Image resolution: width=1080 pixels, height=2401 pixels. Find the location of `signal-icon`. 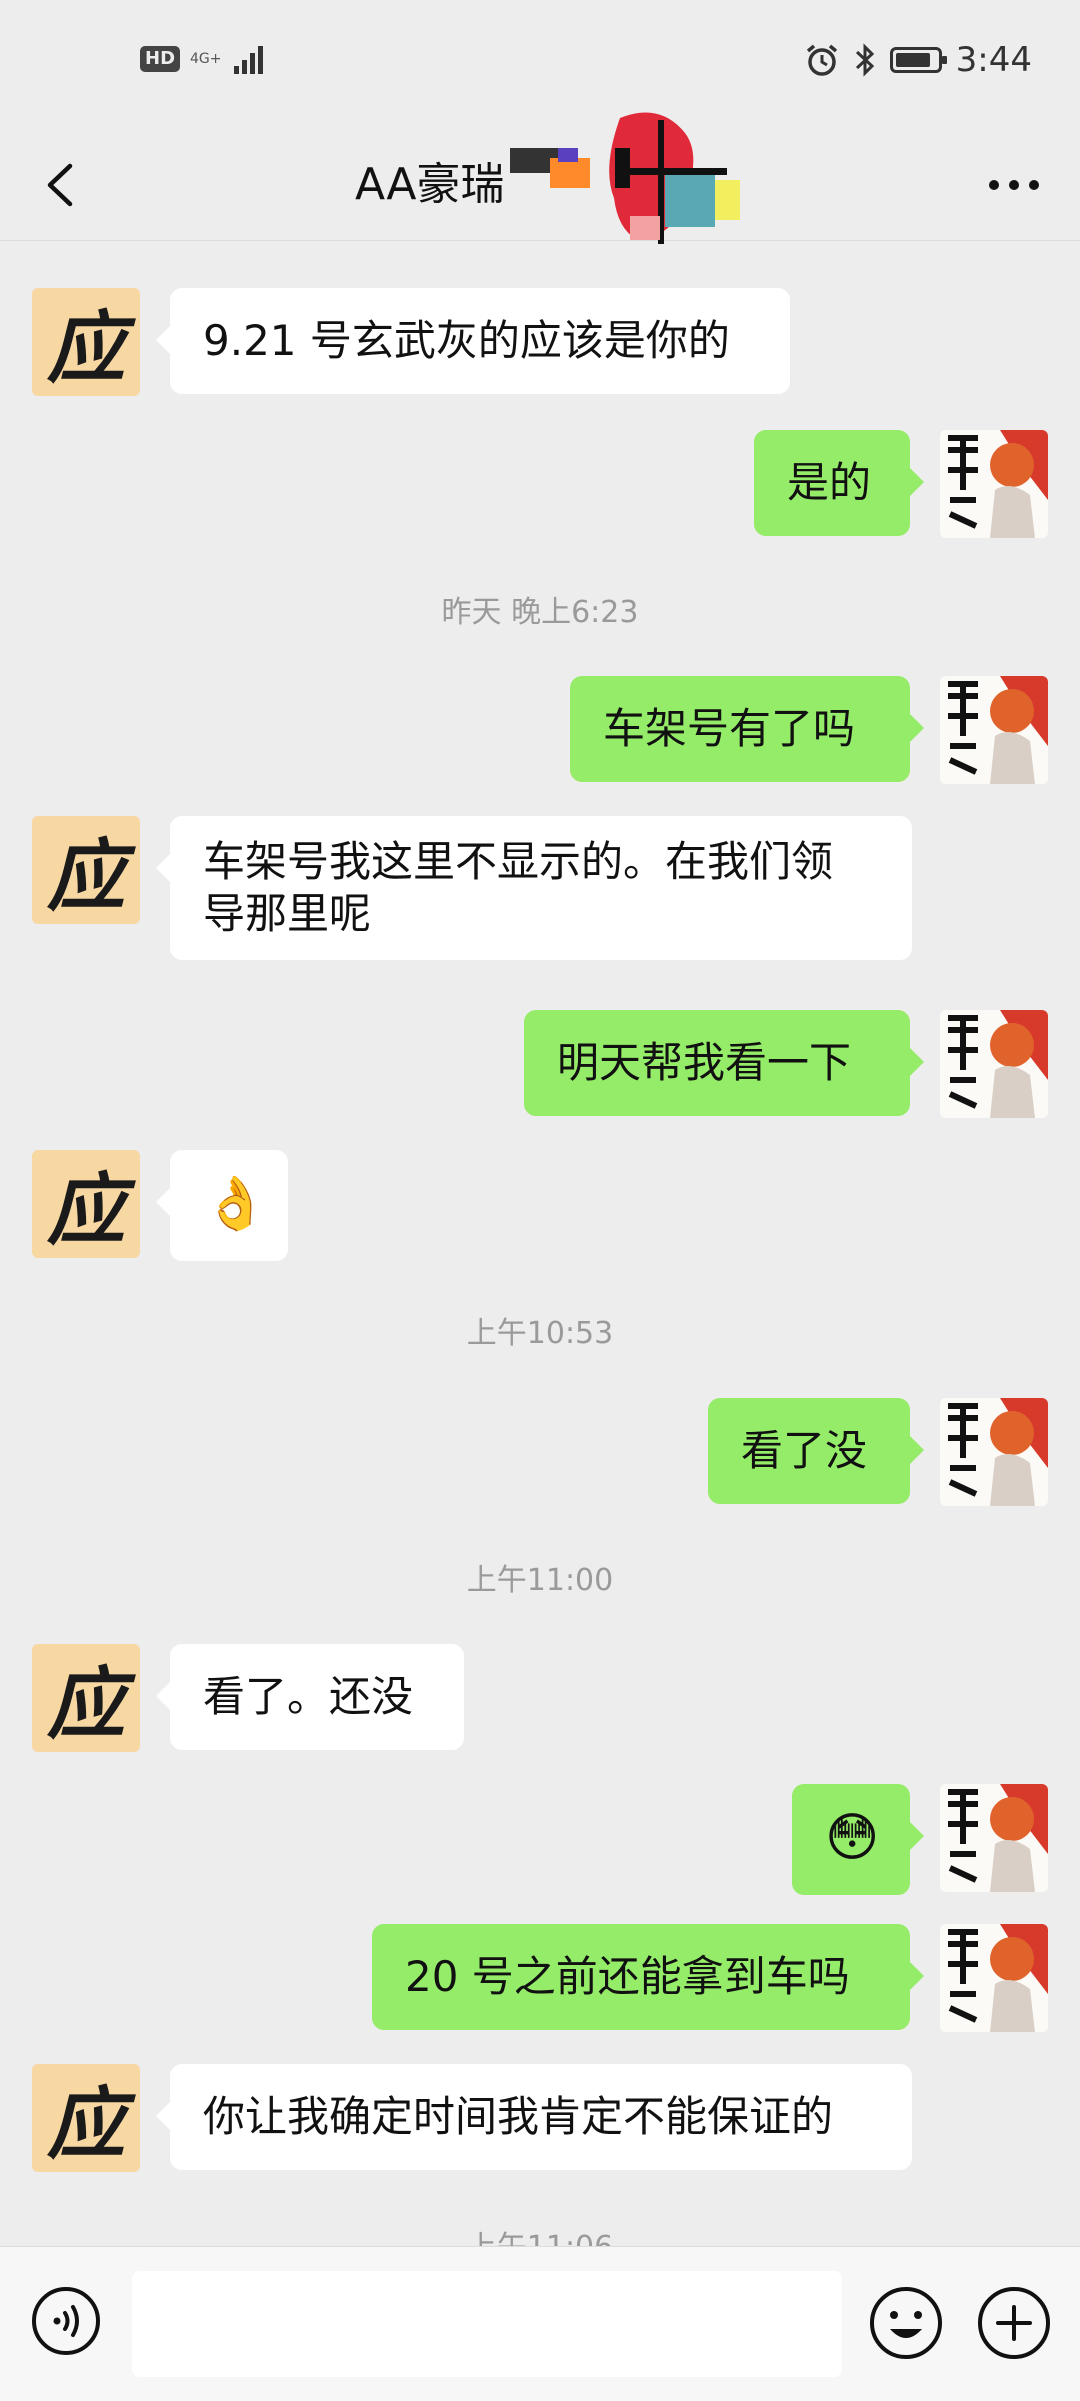

signal-icon is located at coordinates (248, 60).